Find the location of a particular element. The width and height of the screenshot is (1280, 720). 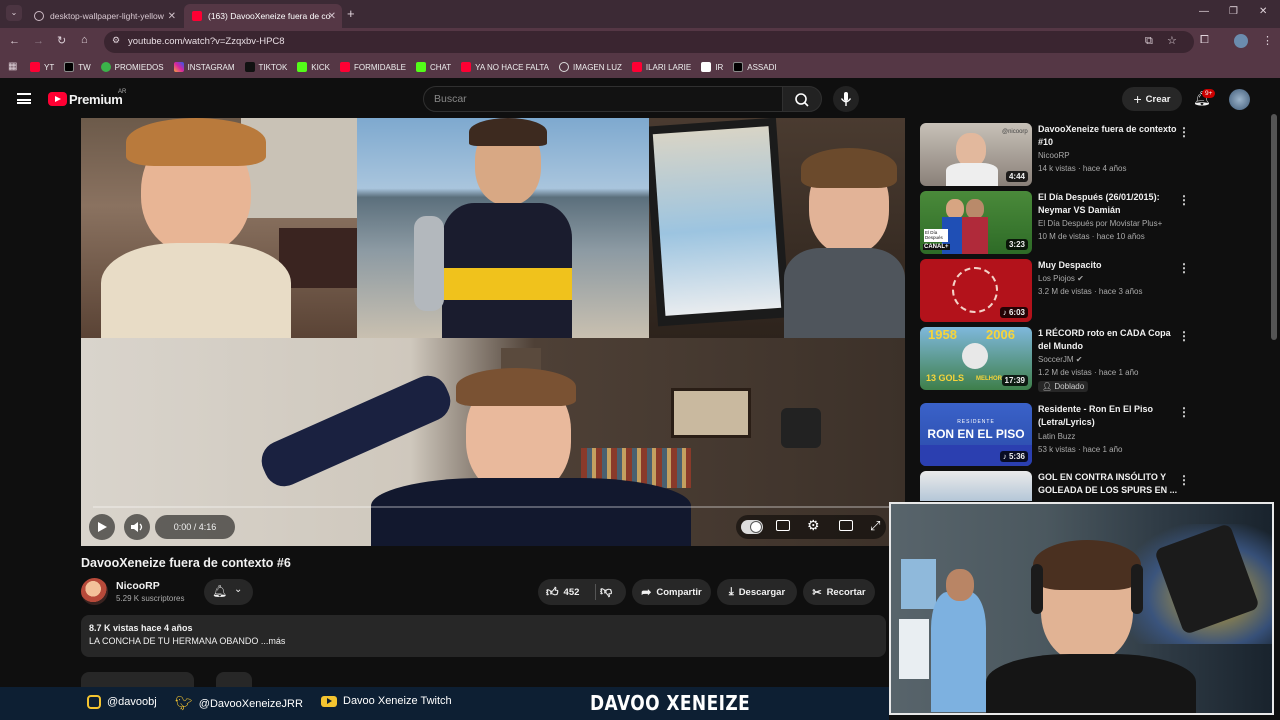

back-icon: ← is located at coordinates (14, 41).